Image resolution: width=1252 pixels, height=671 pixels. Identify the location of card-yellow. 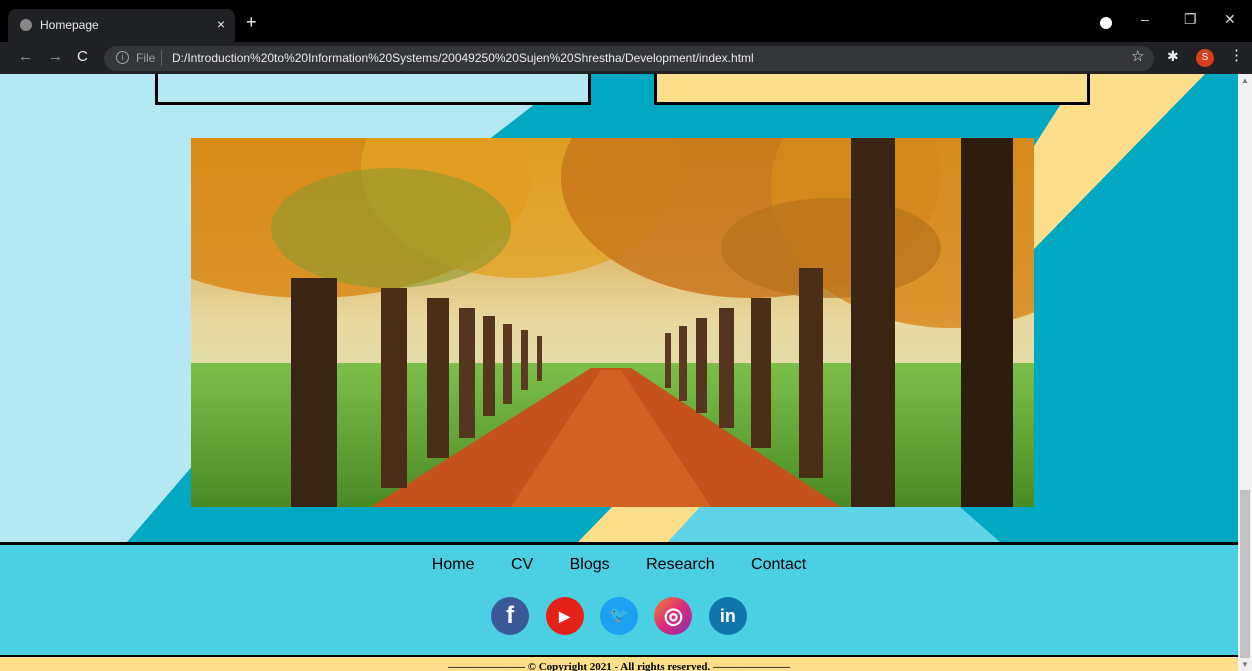
(872, 89).